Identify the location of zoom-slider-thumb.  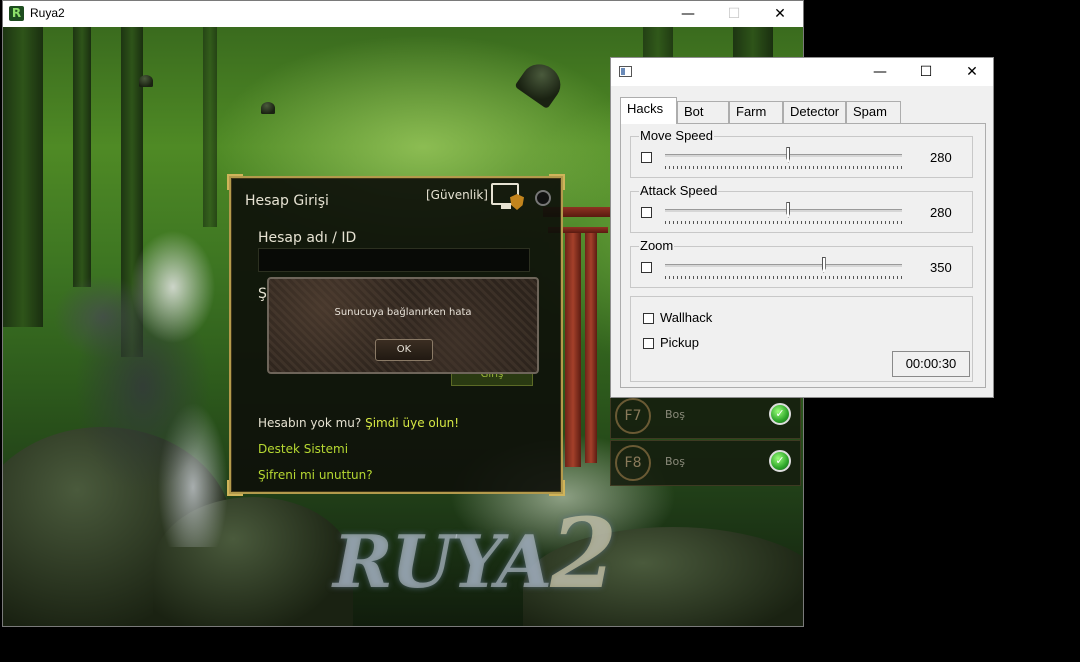
(823, 265).